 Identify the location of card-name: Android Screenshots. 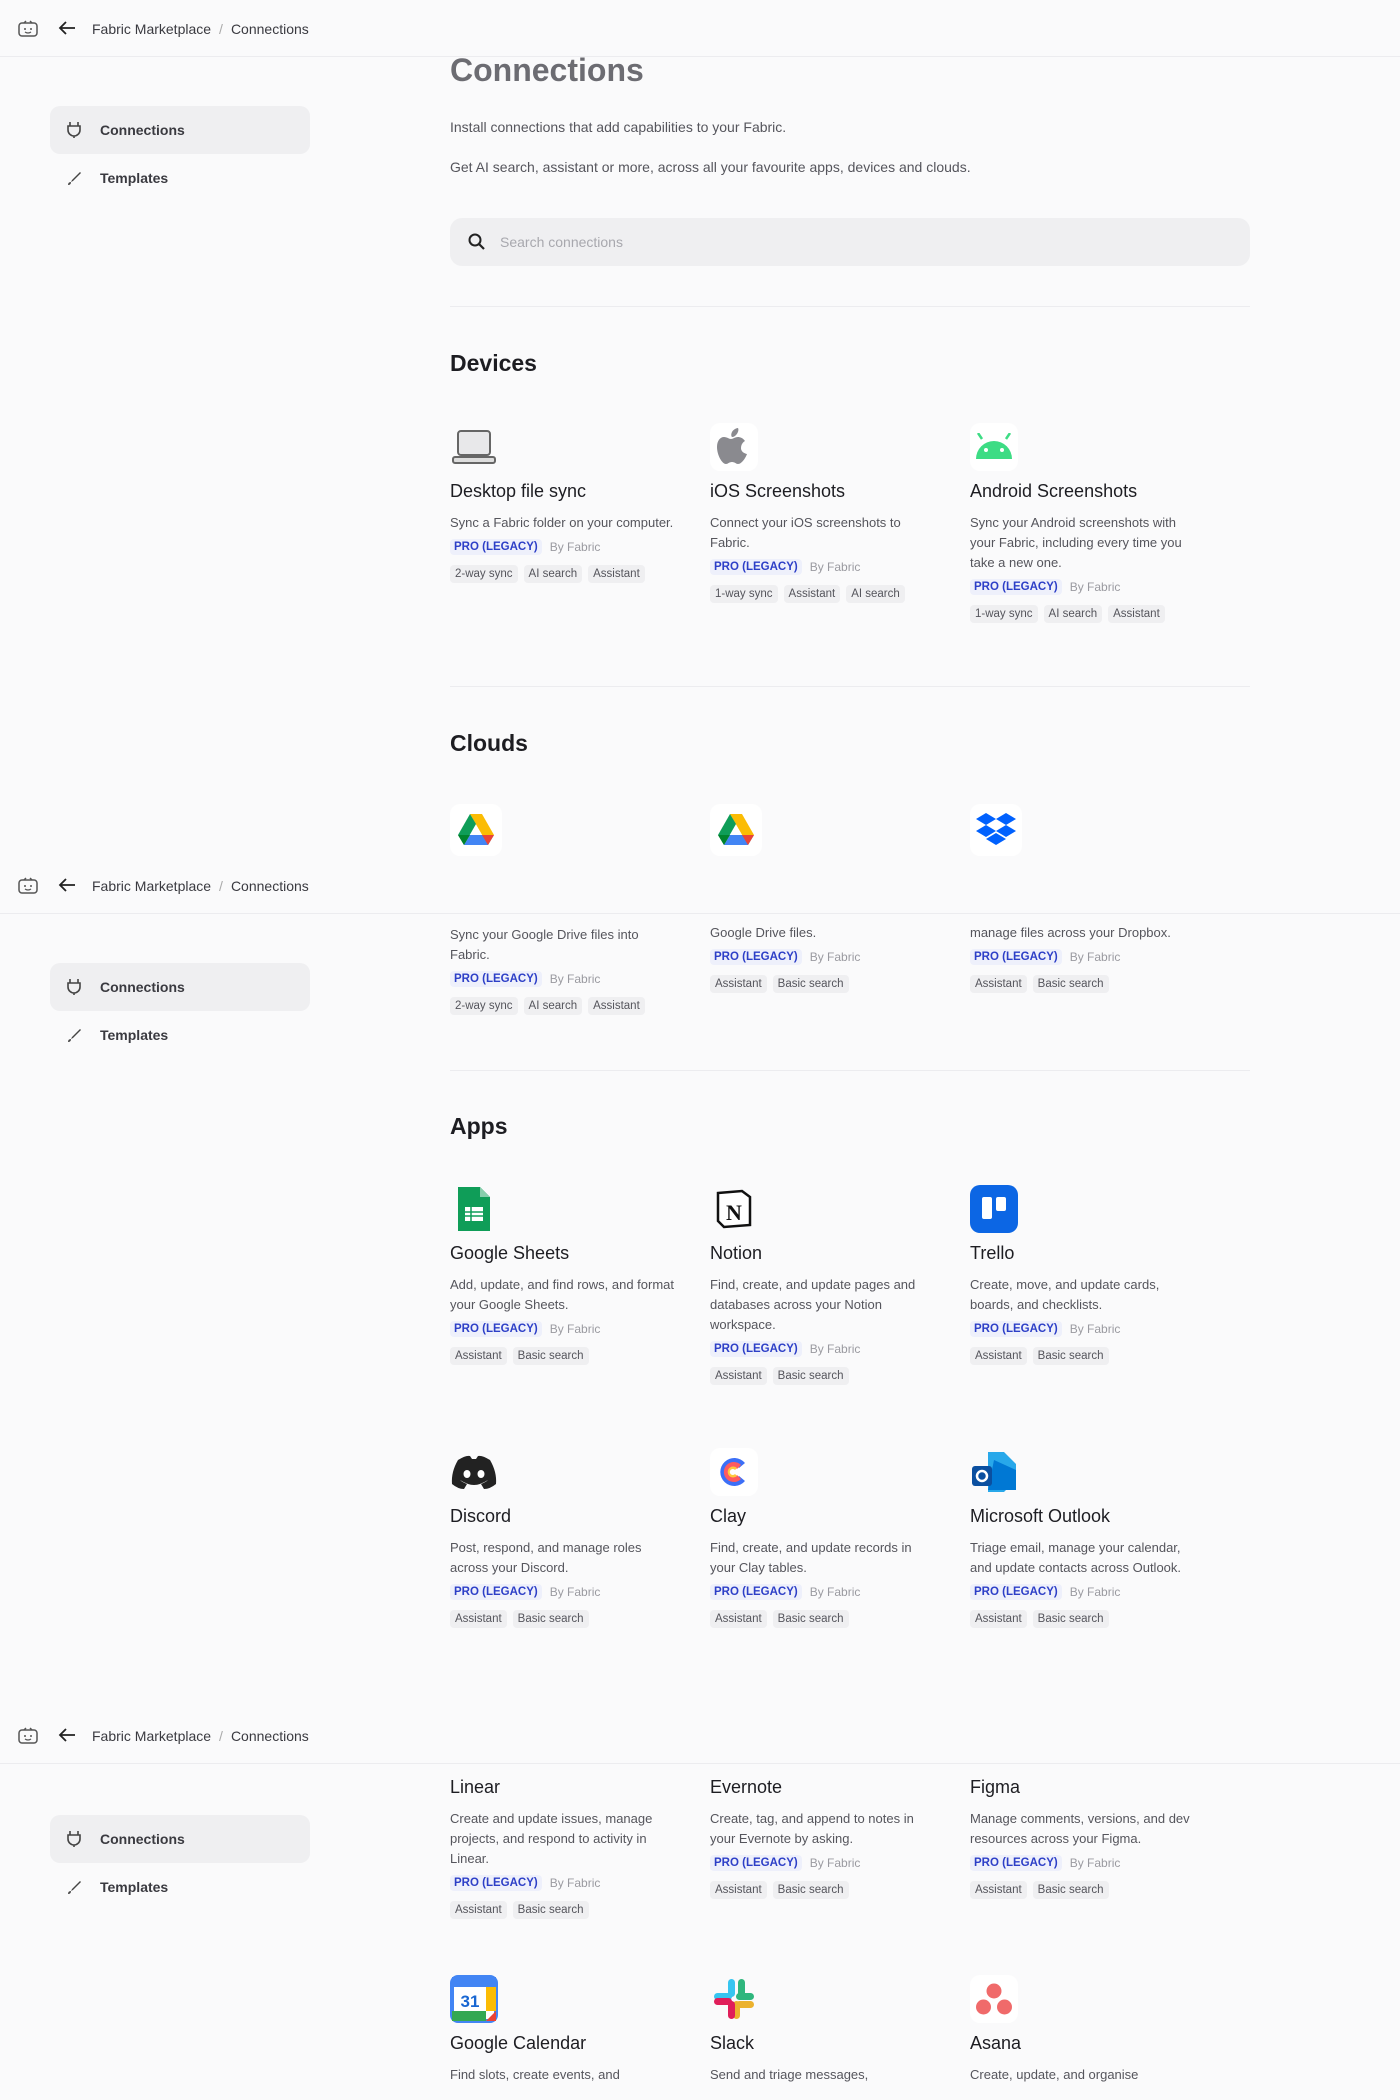
(1054, 491).